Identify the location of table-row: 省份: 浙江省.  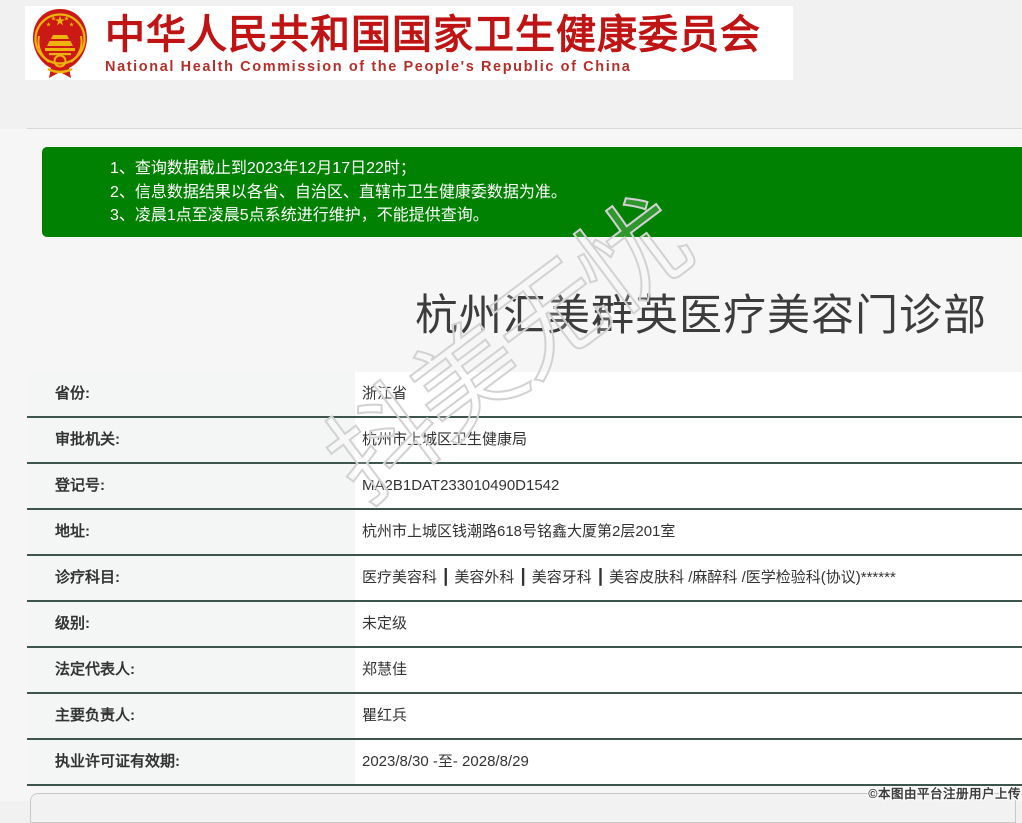
(524, 395).